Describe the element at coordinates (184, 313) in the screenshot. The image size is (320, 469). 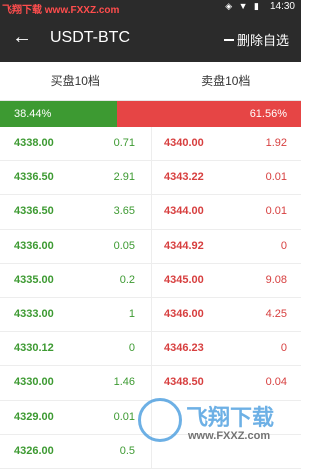
I see `ask-price: 4346.00` at that location.